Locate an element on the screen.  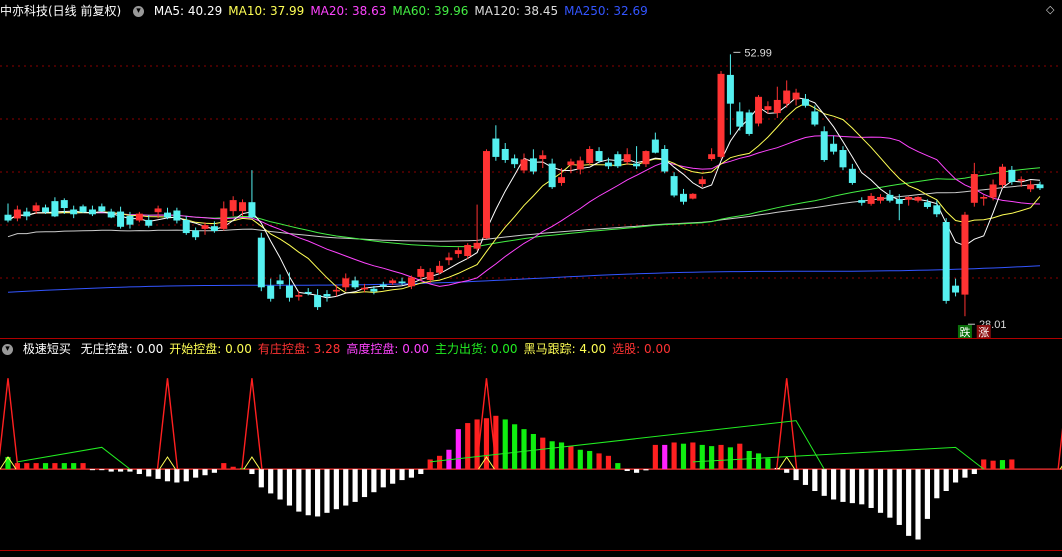
ma250-line is located at coordinates (524, 279).